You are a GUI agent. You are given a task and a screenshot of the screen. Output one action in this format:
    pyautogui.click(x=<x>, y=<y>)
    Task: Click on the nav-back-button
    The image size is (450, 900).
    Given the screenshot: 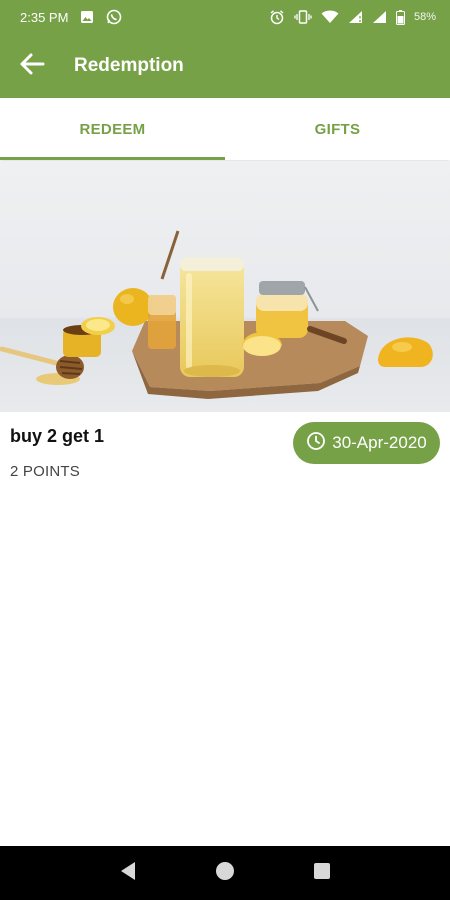 What is the action you would take?
    pyautogui.click(x=128, y=873)
    